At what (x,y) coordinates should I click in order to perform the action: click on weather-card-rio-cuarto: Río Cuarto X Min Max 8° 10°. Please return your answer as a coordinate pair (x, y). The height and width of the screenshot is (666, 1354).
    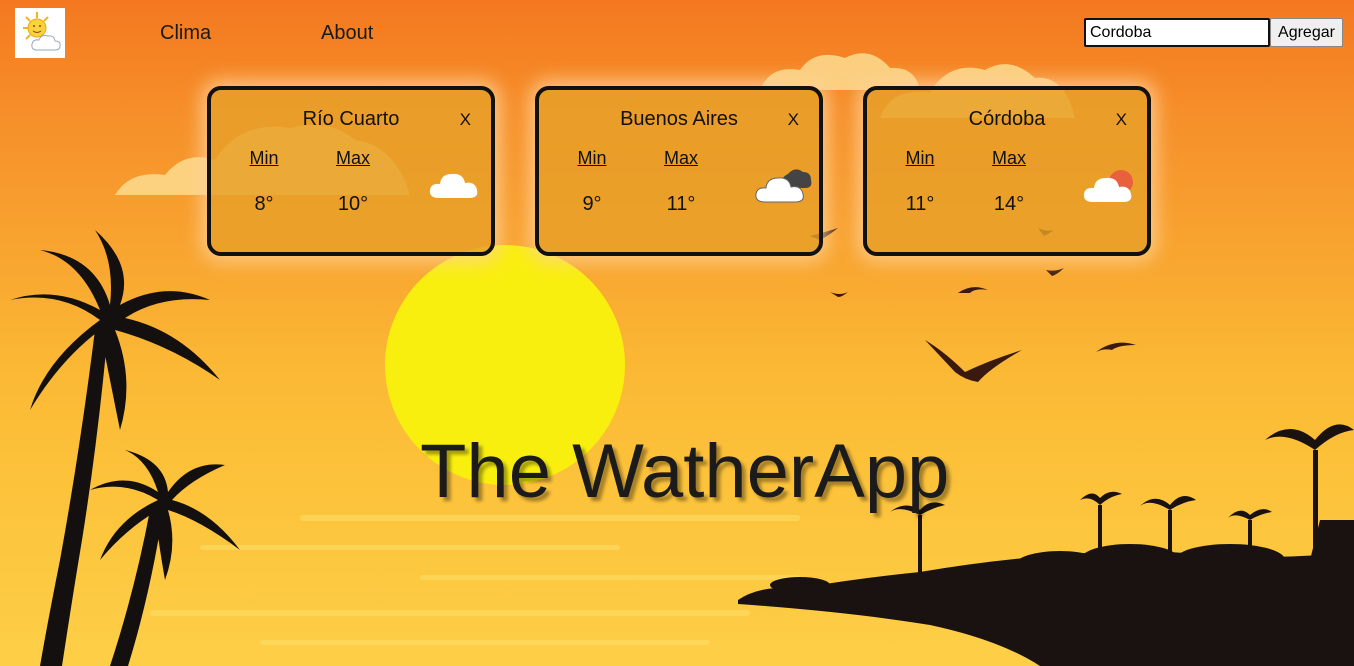
    Looking at the image, I should click on (351, 171).